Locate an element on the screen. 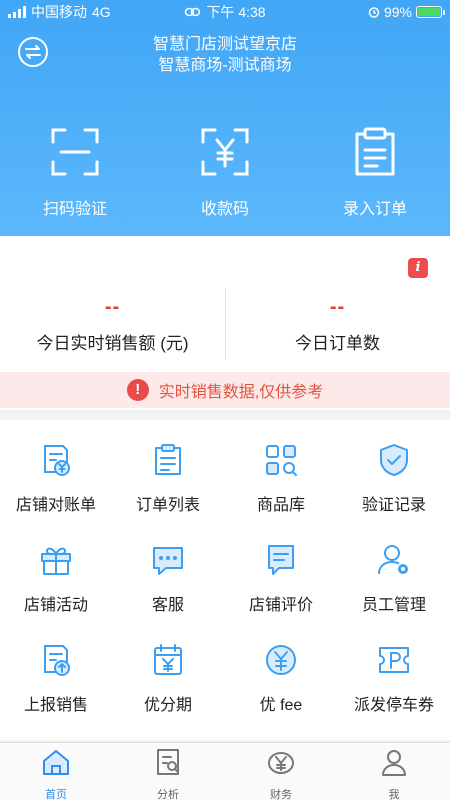 The image size is (450, 800). order-list-icon is located at coordinates (168, 459).